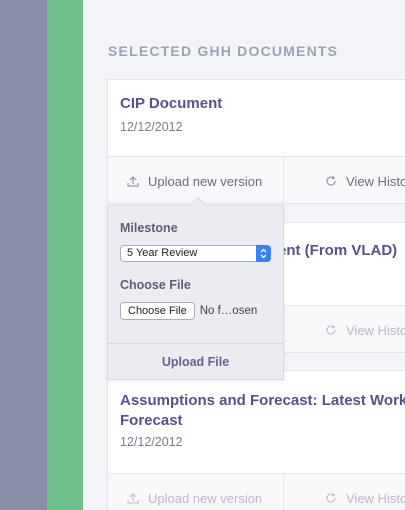  Describe the element at coordinates (155, 285) in the screenshot. I see `choose-file-label: Choose File` at that location.